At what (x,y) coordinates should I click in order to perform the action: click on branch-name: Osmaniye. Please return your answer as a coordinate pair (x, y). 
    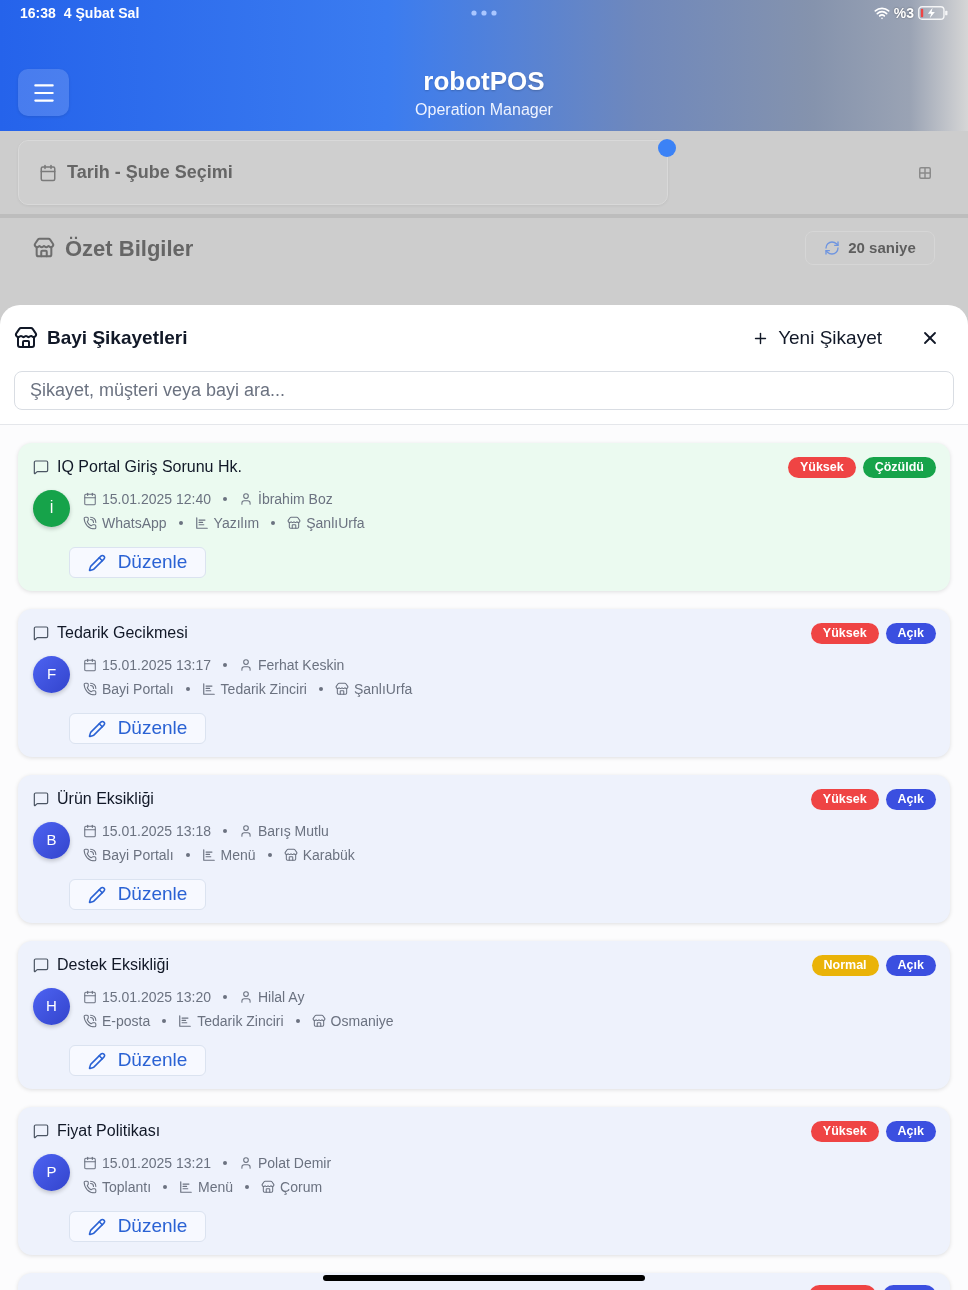
    Looking at the image, I should click on (362, 1021).